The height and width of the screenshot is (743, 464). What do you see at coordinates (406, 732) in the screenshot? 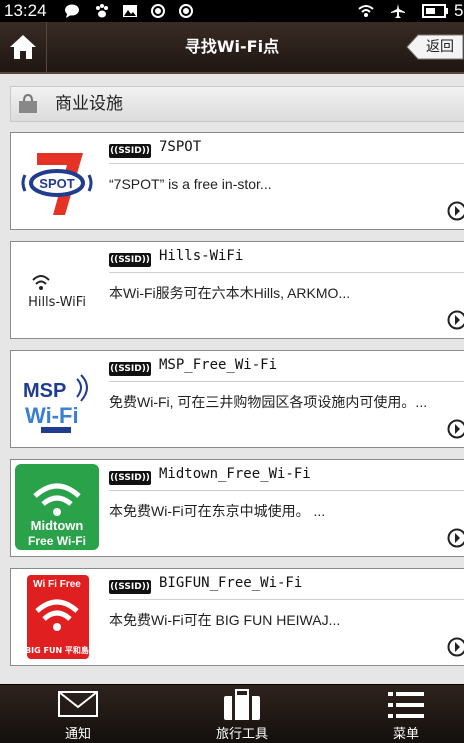
I see `tab-label: 菜单` at bounding box center [406, 732].